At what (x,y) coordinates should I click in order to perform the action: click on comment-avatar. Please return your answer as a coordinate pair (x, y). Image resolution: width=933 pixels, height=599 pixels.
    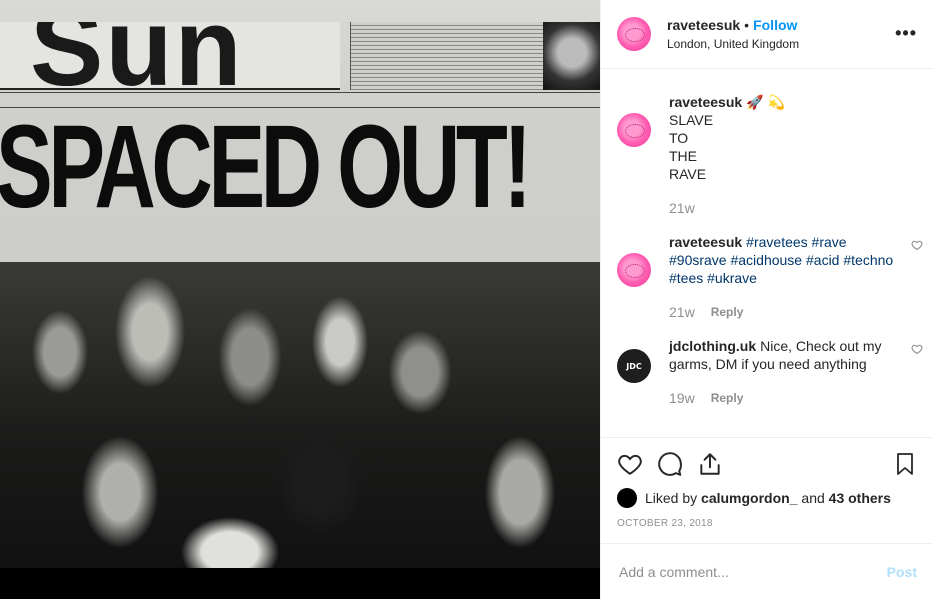
    Looking at the image, I should click on (634, 270).